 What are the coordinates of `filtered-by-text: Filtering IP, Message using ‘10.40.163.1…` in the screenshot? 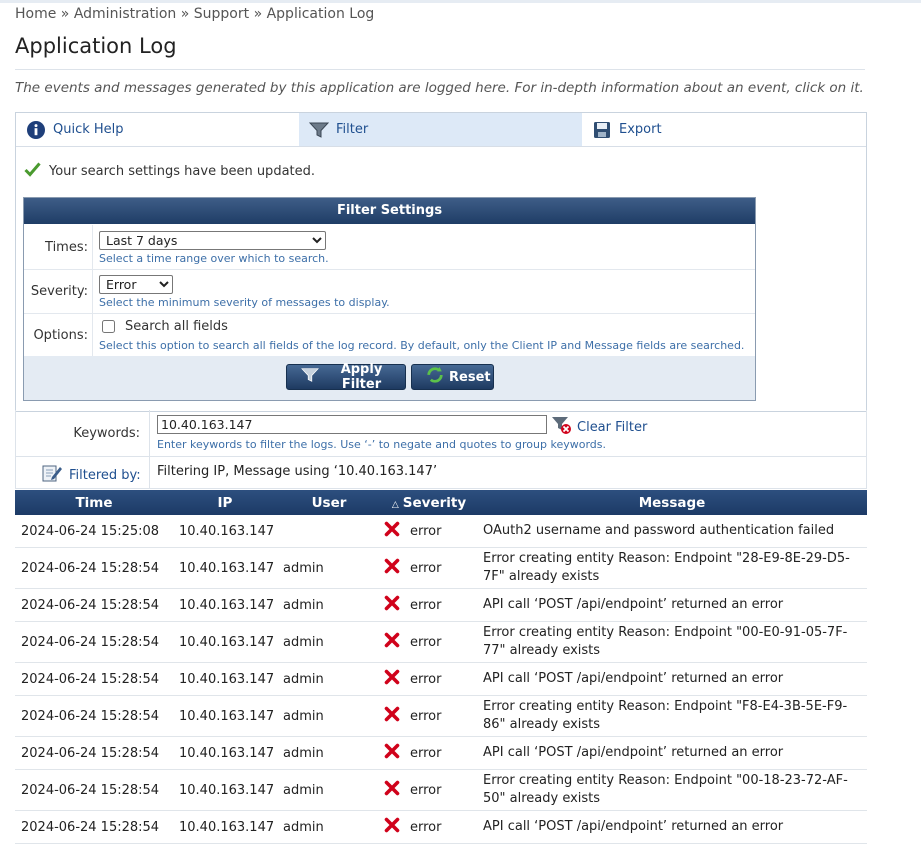 It's located at (297, 471).